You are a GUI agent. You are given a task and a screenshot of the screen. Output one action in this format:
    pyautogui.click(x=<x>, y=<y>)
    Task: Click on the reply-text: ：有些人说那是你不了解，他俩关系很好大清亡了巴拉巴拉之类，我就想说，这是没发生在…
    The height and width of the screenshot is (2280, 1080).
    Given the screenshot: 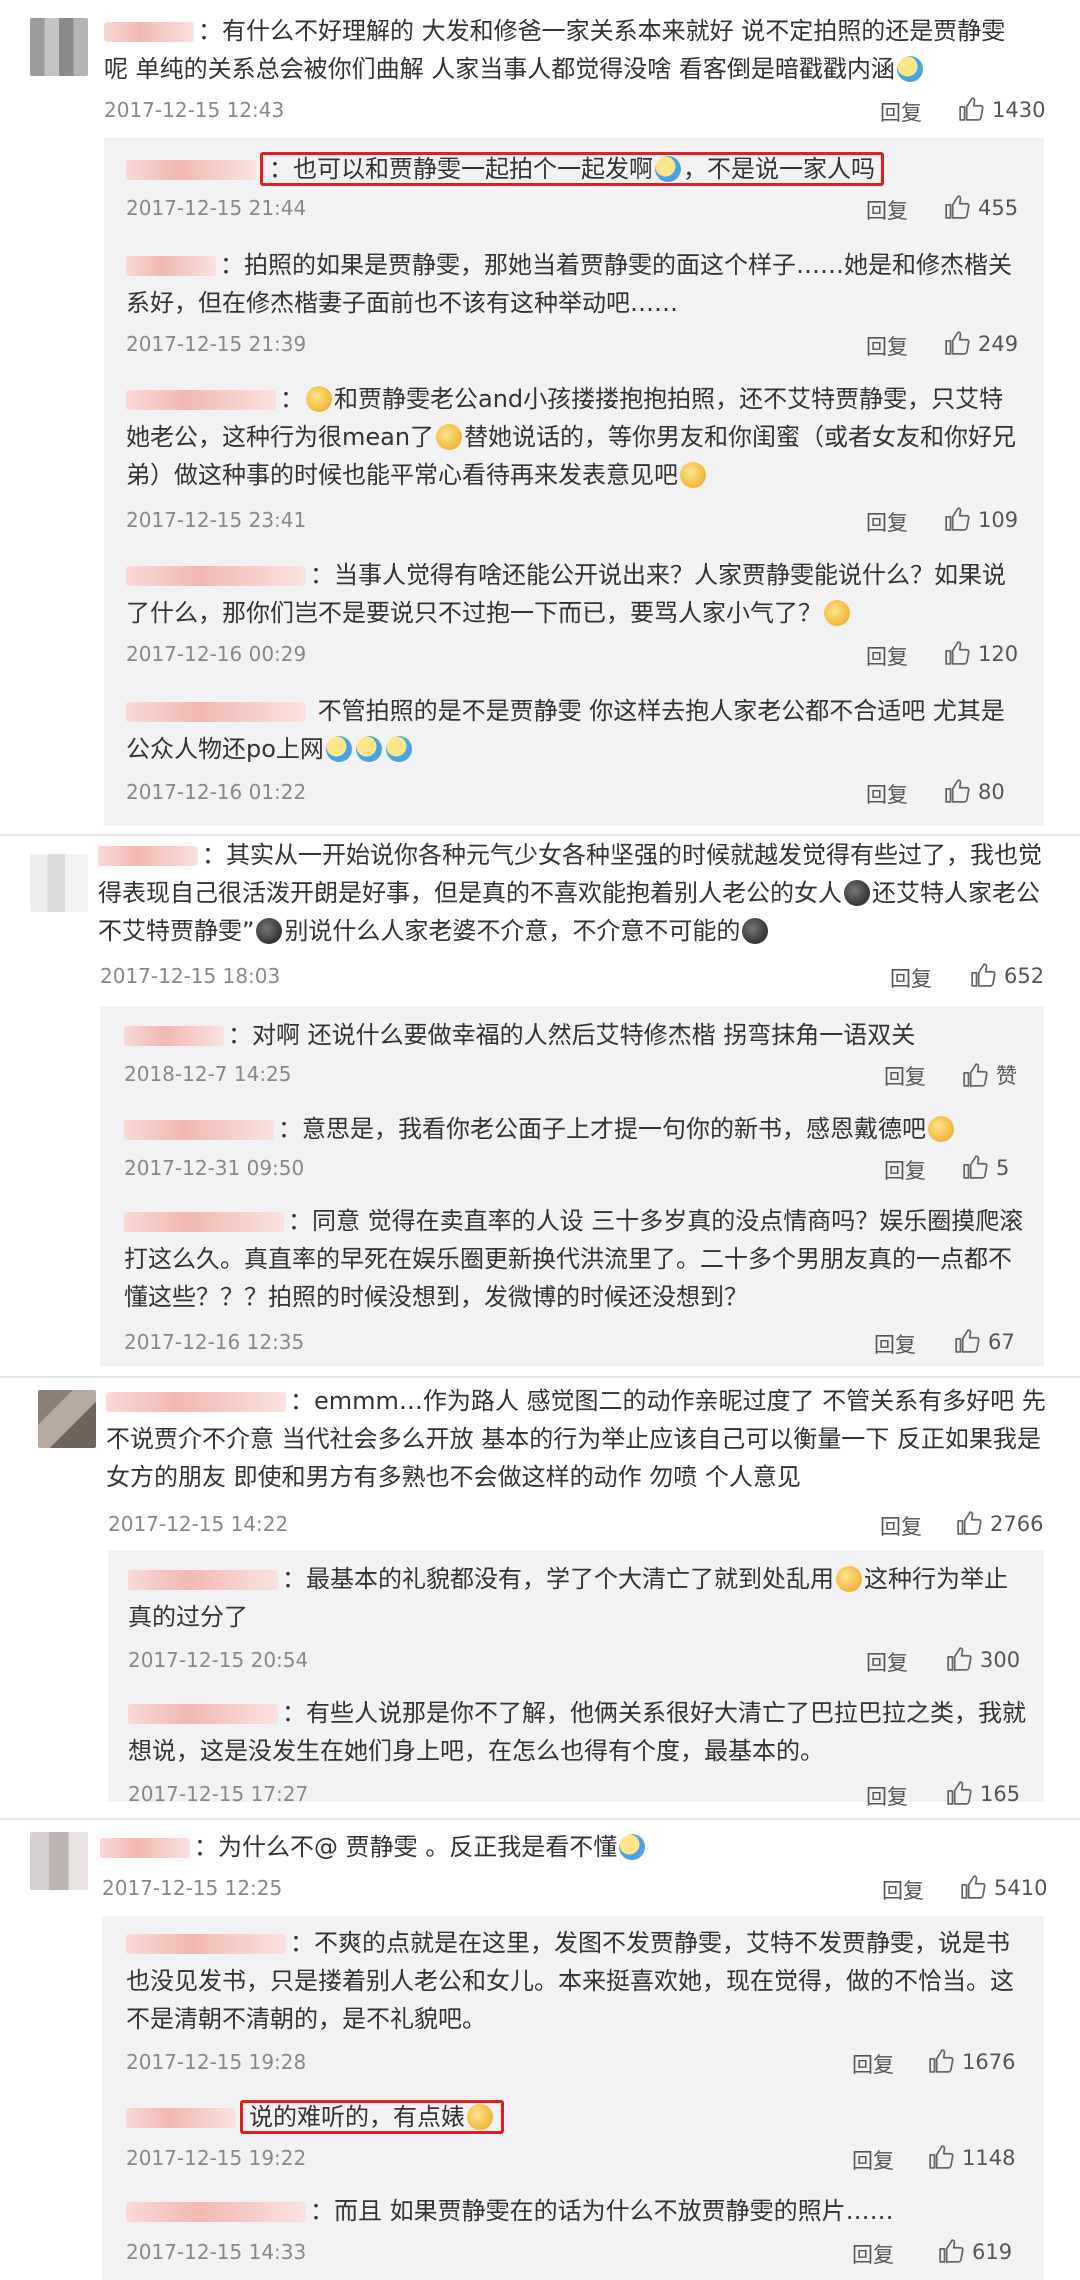 What is the action you would take?
    pyautogui.click(x=577, y=1732)
    